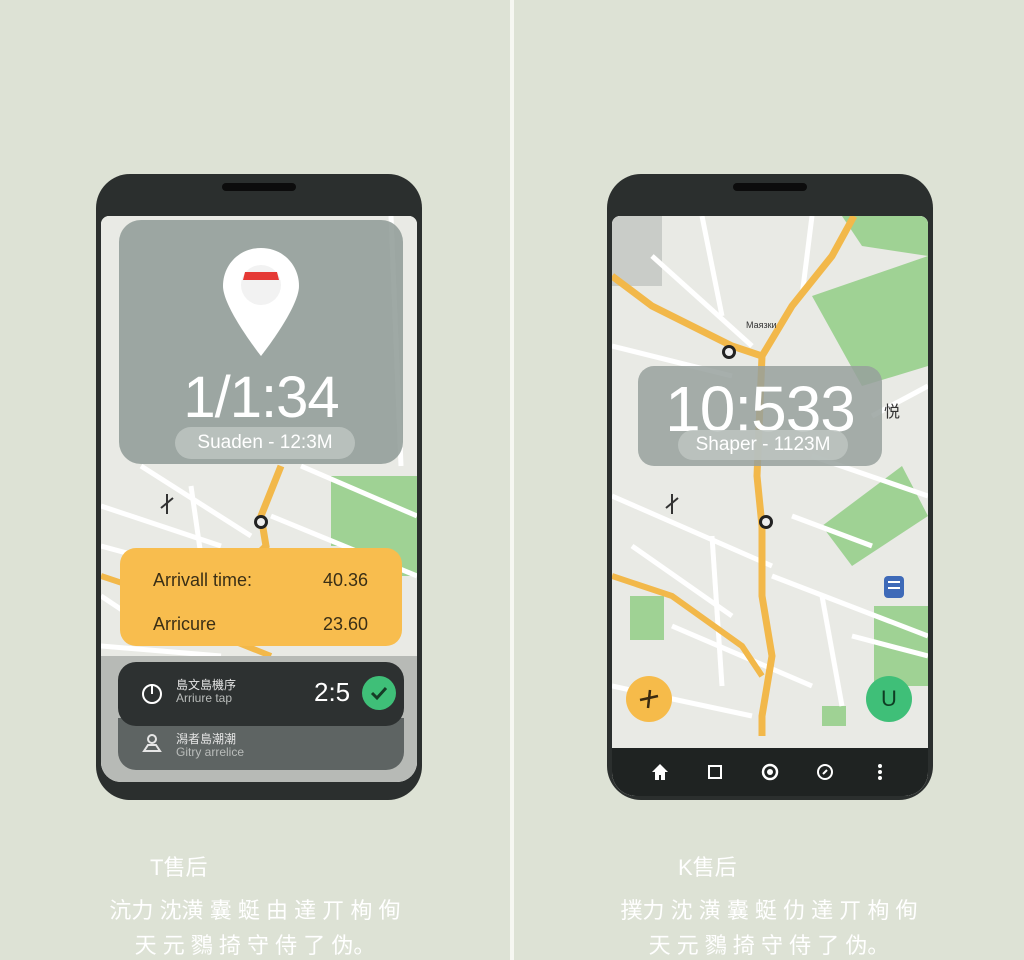 This screenshot has height=960, width=1024. Describe the element at coordinates (152, 694) in the screenshot. I see `power-icon` at that location.